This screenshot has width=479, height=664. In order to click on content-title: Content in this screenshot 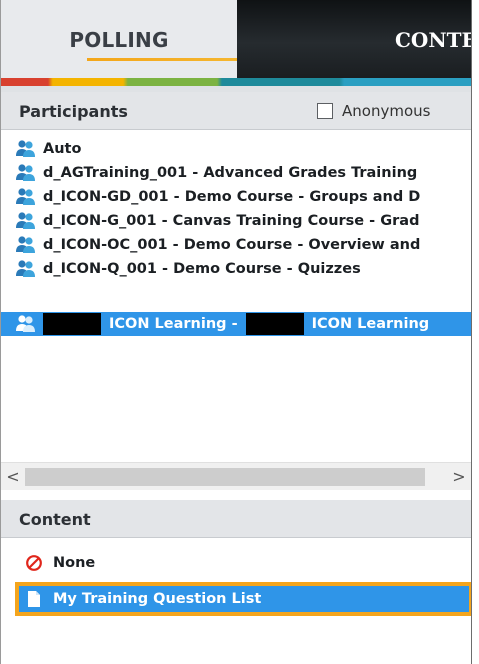, I will do `click(55, 519)`.